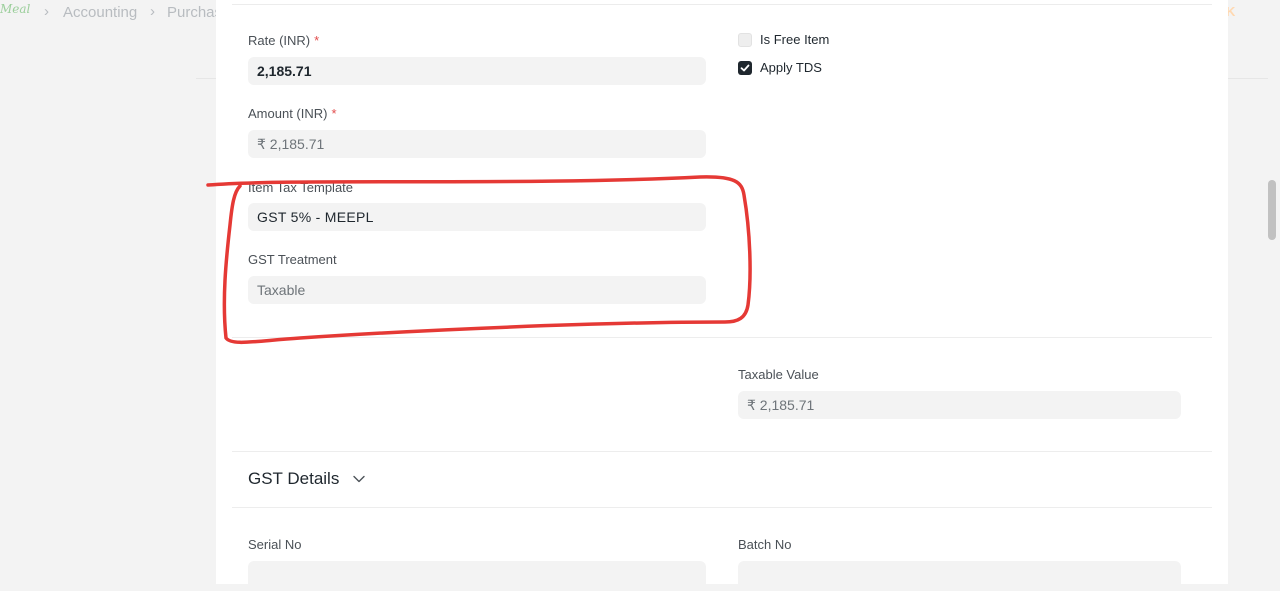  What do you see at coordinates (477, 290) in the screenshot?
I see `gst-treatment-field: Taxable` at bounding box center [477, 290].